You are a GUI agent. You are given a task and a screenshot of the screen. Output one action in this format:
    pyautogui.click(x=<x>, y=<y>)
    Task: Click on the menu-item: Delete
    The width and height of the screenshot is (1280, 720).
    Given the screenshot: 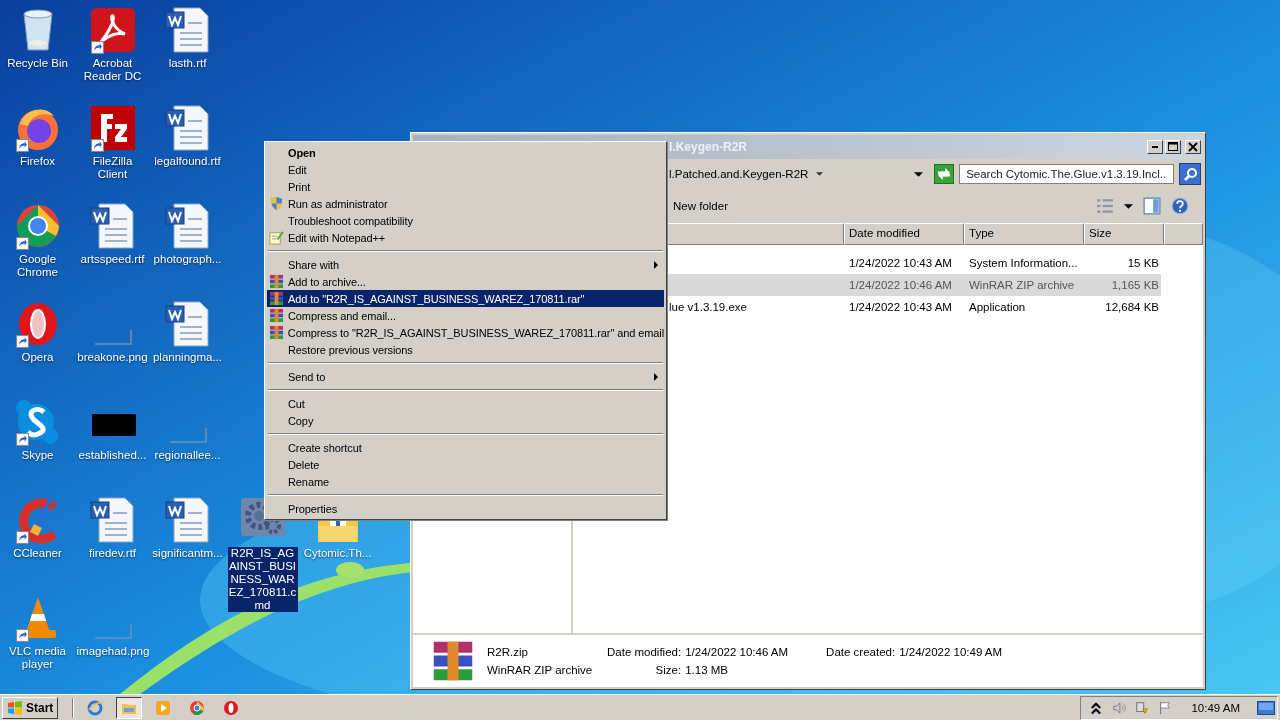 What is the action you would take?
    pyautogui.click(x=465, y=464)
    